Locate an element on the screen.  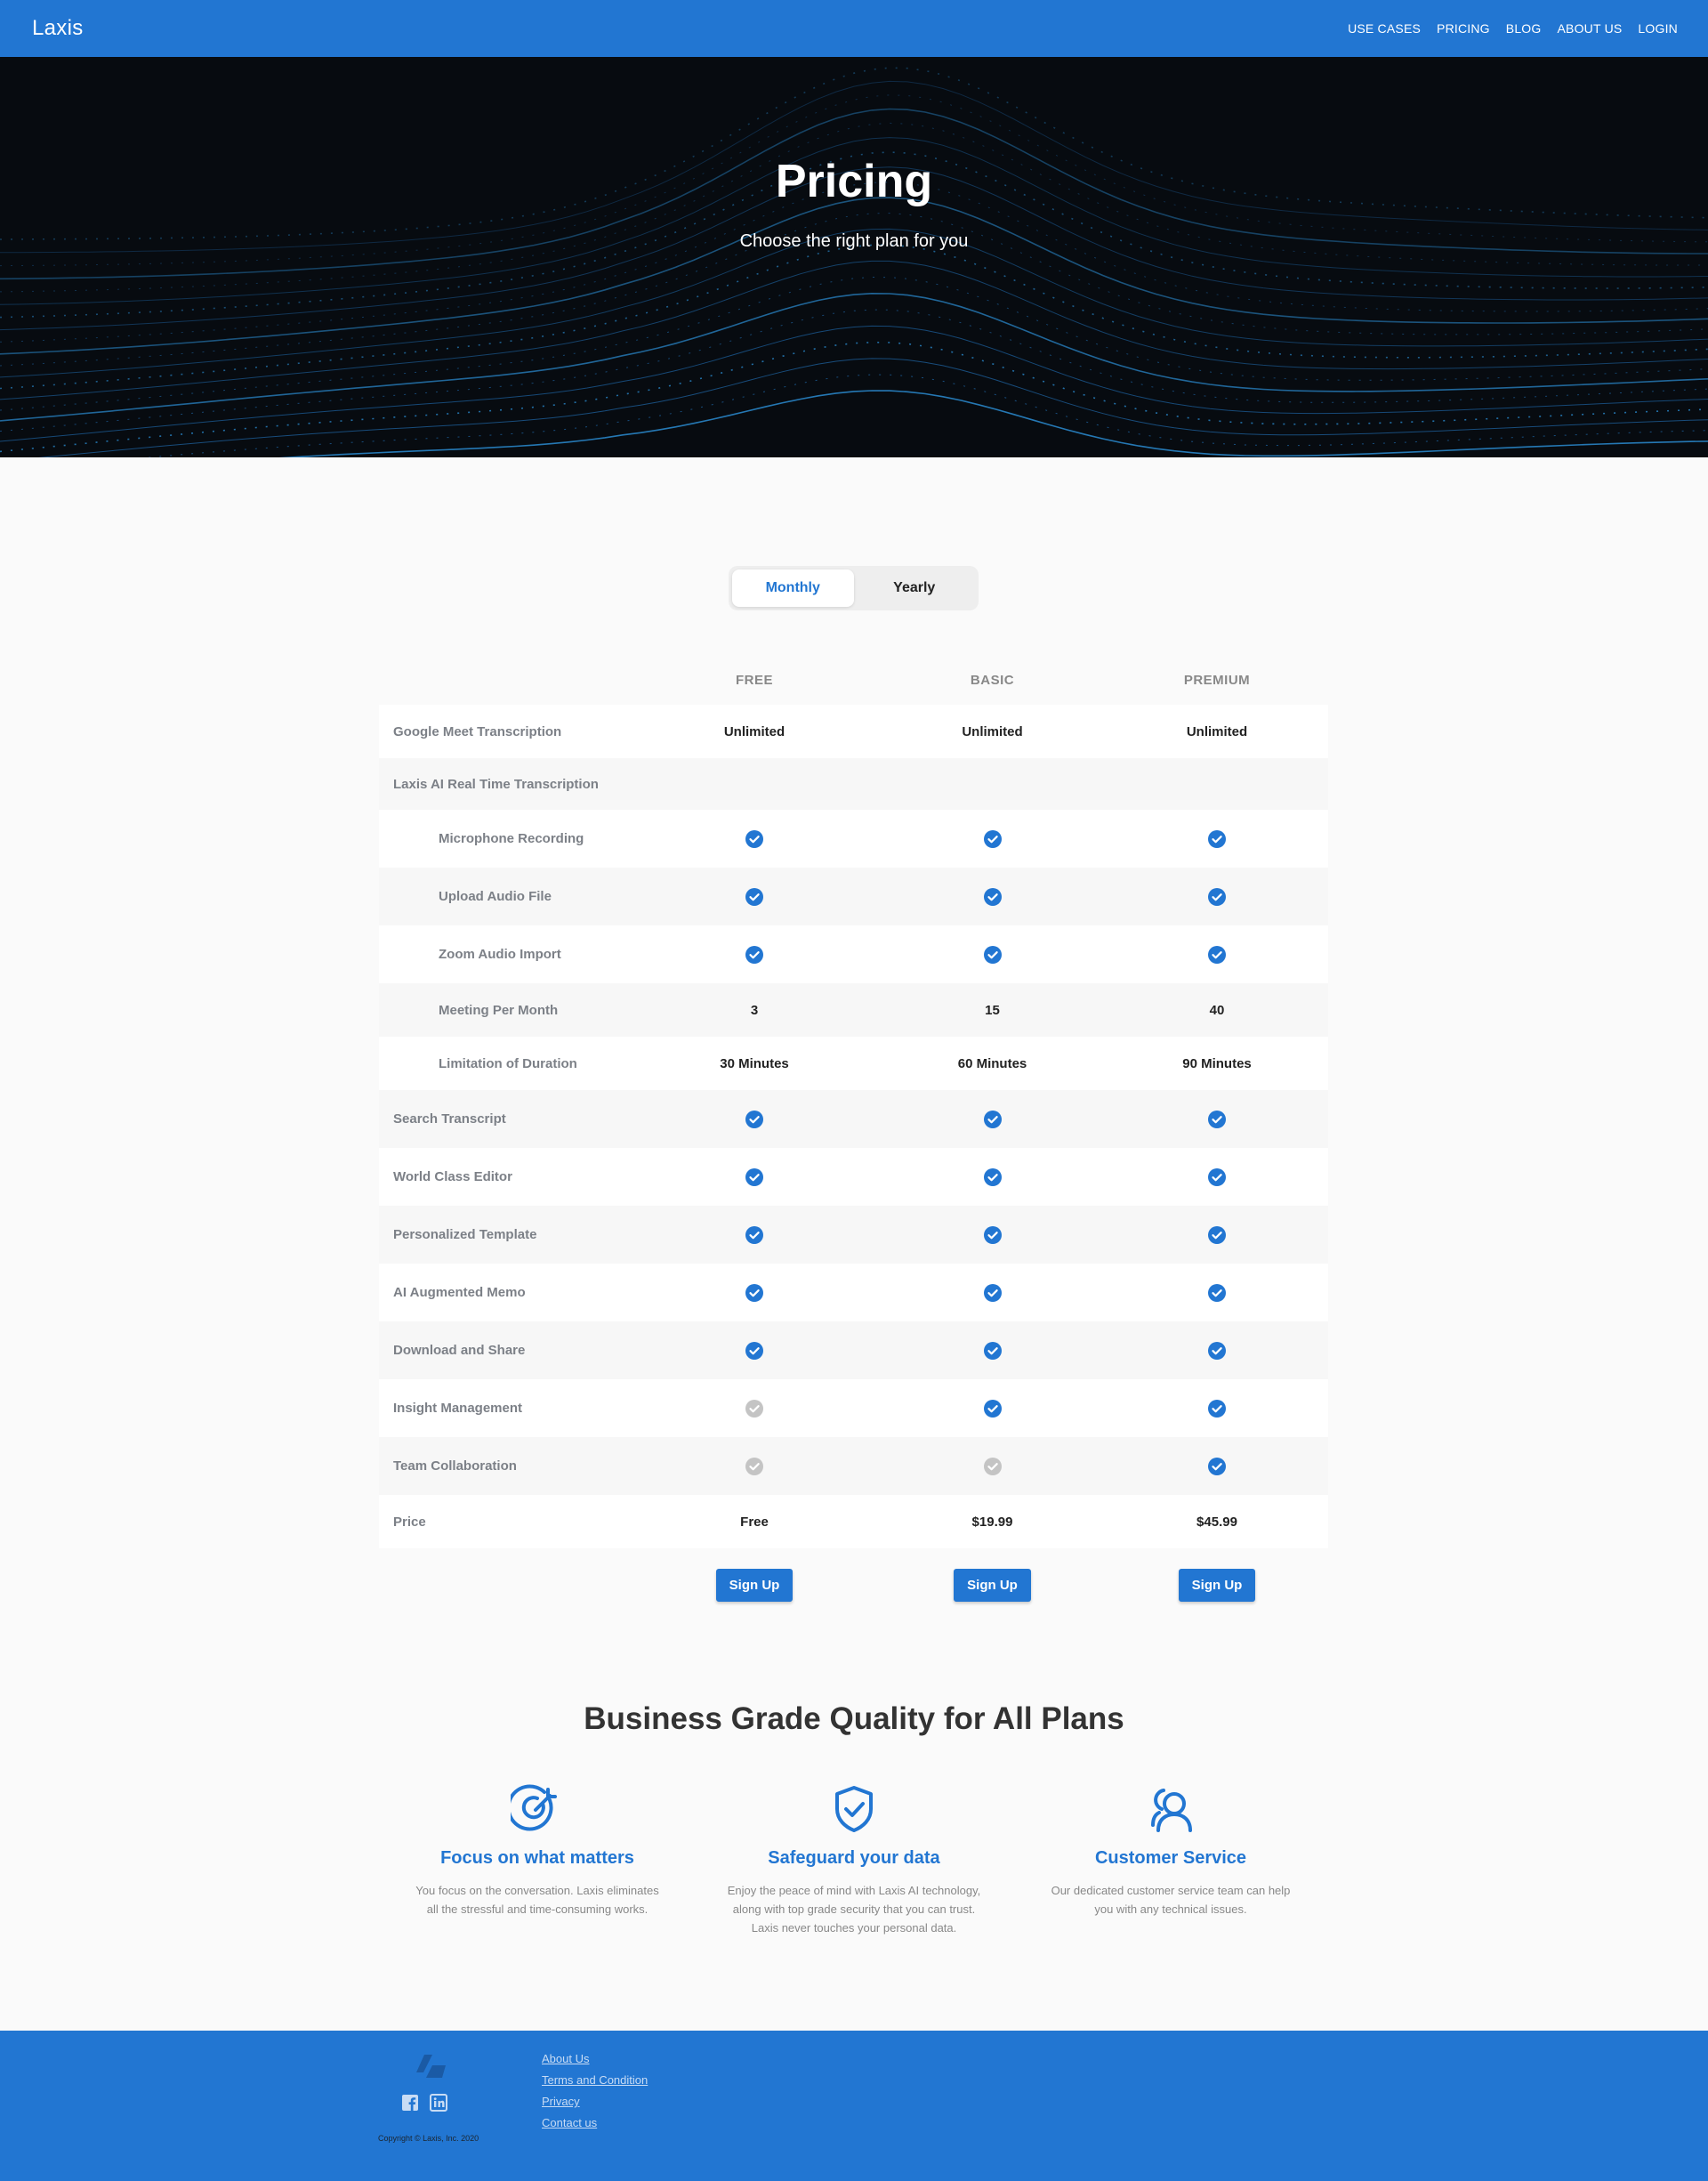
linkedin-icon is located at coordinates (438, 2103).